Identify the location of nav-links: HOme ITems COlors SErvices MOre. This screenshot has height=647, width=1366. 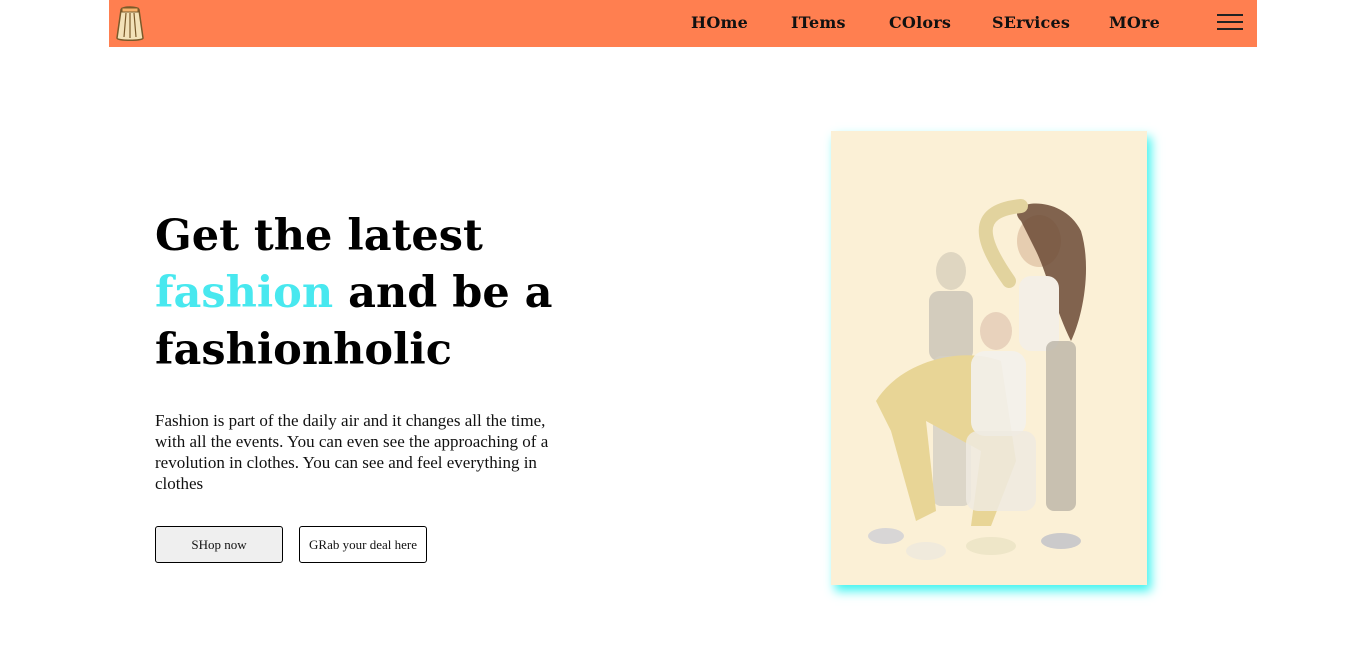
(683, 23).